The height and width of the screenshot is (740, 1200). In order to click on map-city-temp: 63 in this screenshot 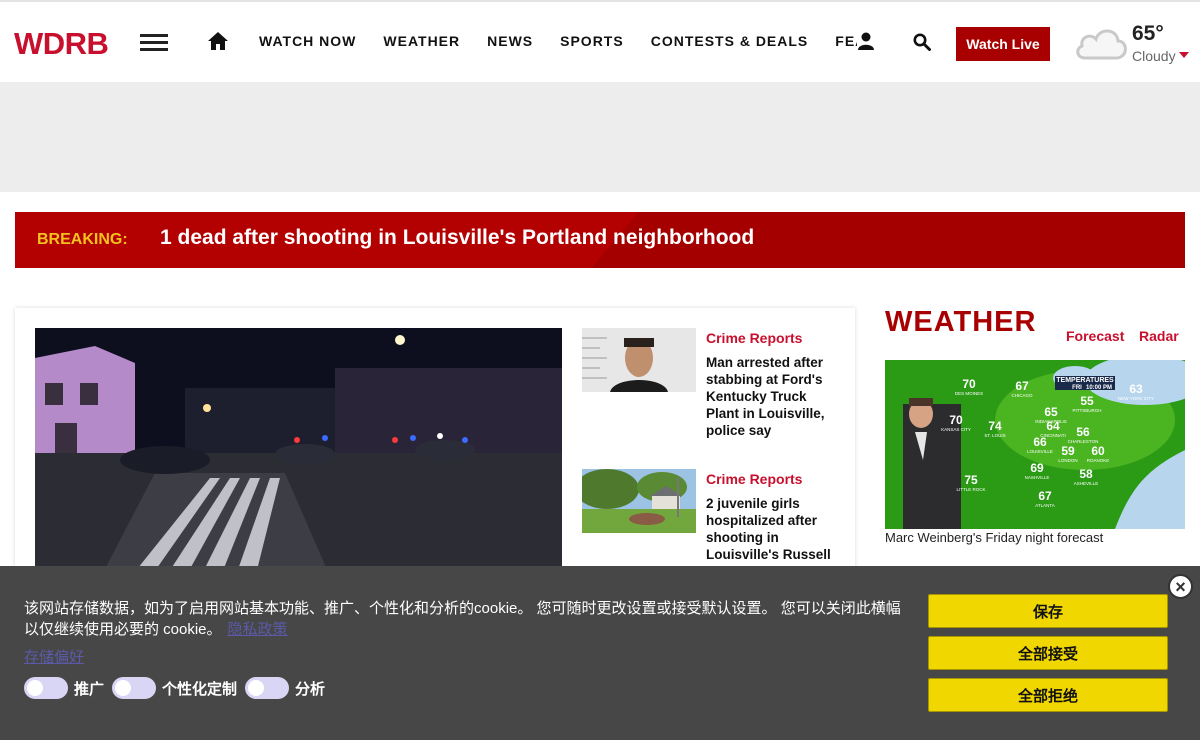, I will do `click(1136, 389)`.